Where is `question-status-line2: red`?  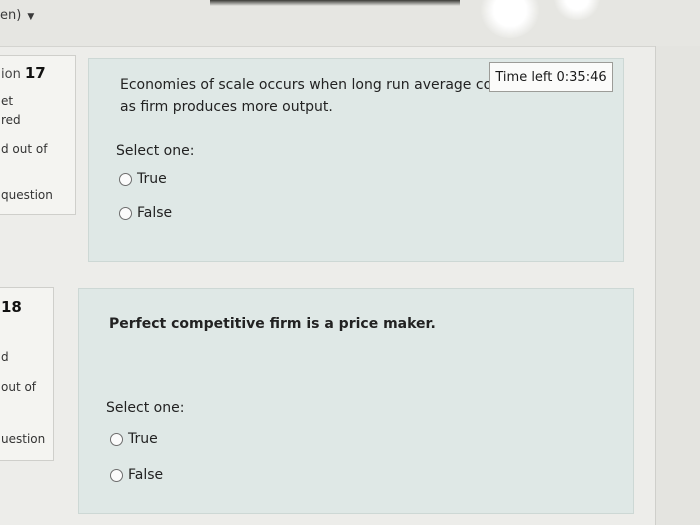
question-status-line2: red is located at coordinates (11, 120).